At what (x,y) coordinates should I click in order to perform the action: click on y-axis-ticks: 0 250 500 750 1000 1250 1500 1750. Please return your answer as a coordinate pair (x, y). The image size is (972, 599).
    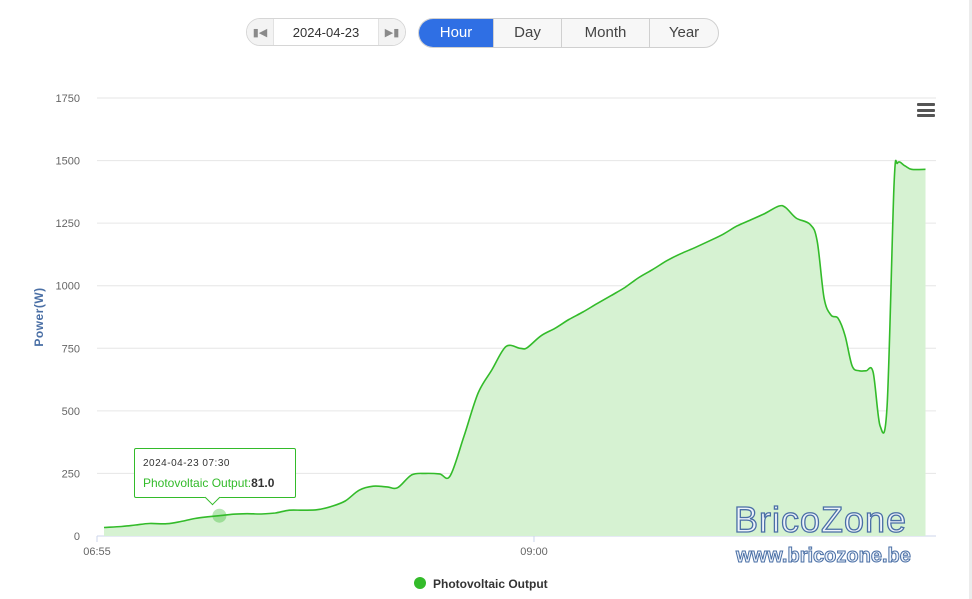
    Looking at the image, I should click on (68, 318).